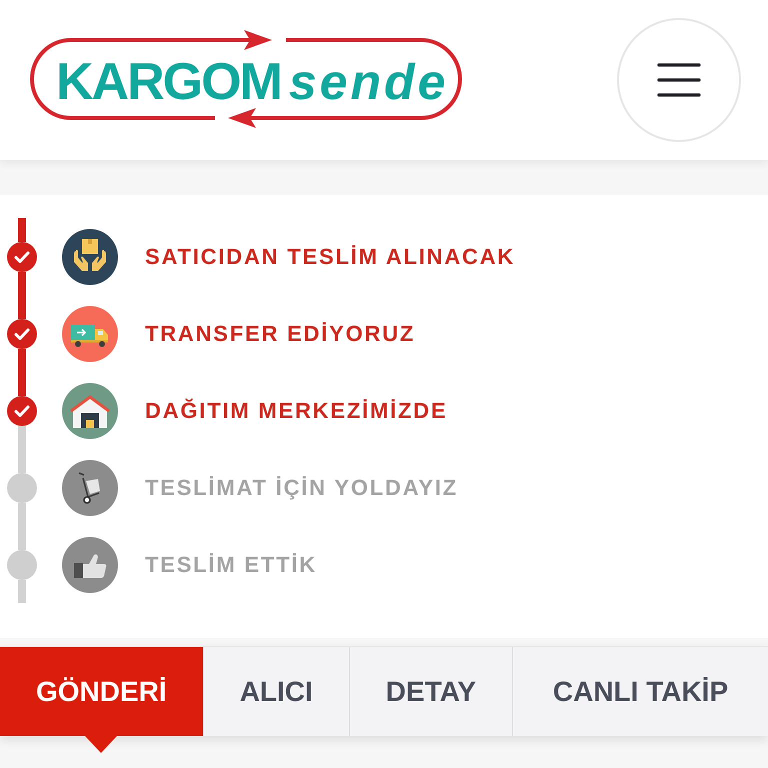  What do you see at coordinates (101, 744) in the screenshot?
I see `tab-pointer-icon` at bounding box center [101, 744].